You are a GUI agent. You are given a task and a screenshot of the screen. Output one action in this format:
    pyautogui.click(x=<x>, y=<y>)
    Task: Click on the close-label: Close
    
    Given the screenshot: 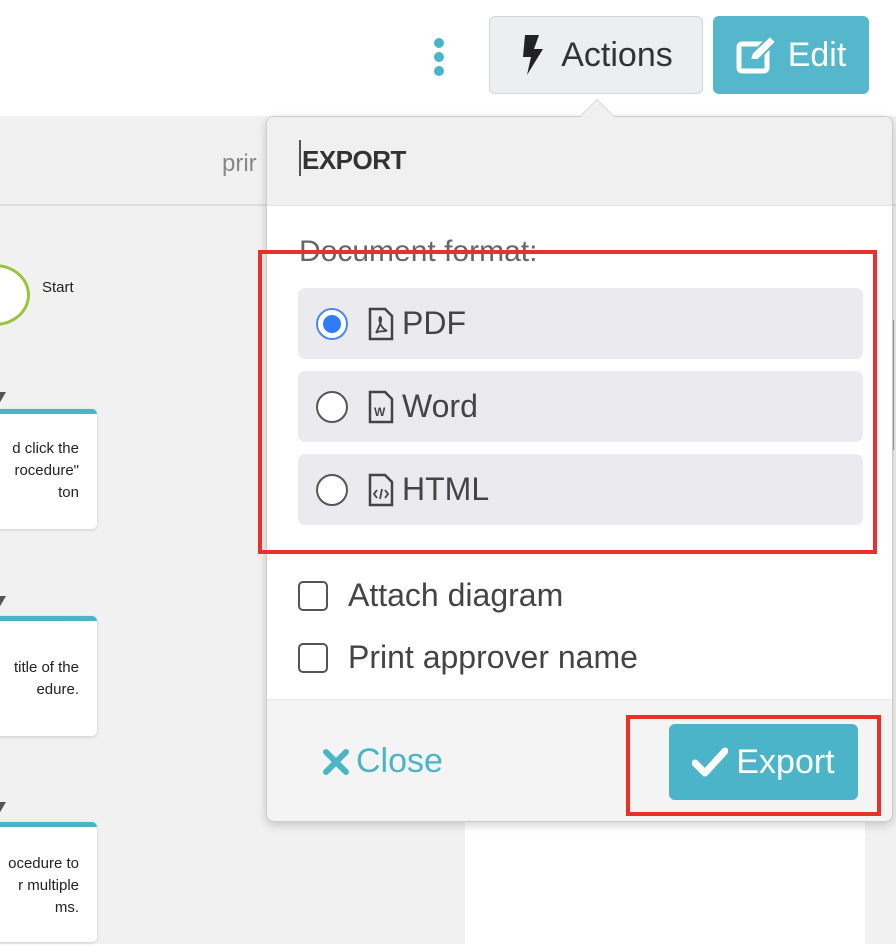 What is the action you would take?
    pyautogui.click(x=399, y=761)
    